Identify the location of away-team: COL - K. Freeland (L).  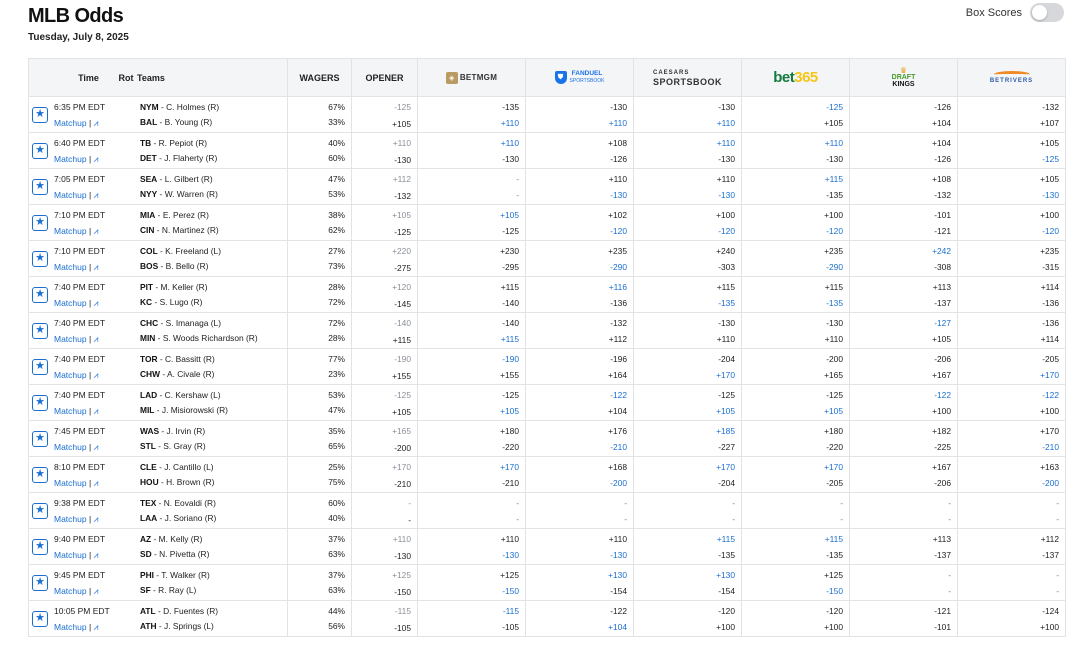
(180, 251).